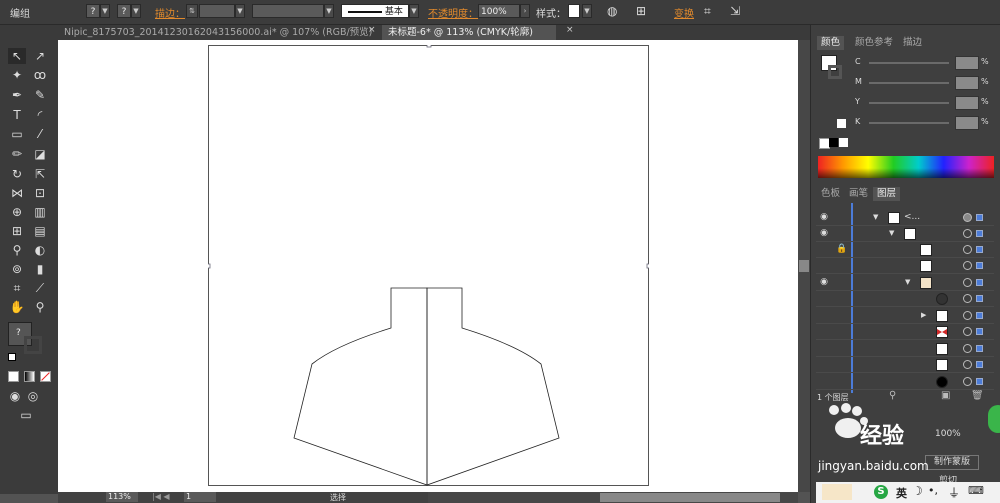 Image resolution: width=1000 pixels, height=503 pixels. Describe the element at coordinates (917, 491) in the screenshot. I see `moon-icon: ☽` at that location.